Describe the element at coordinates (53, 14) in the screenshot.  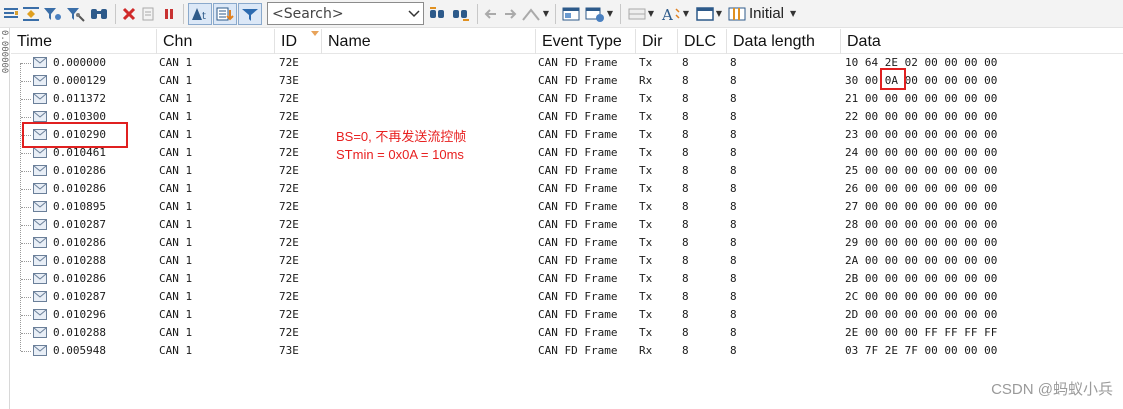
I see `filter-icon` at that location.